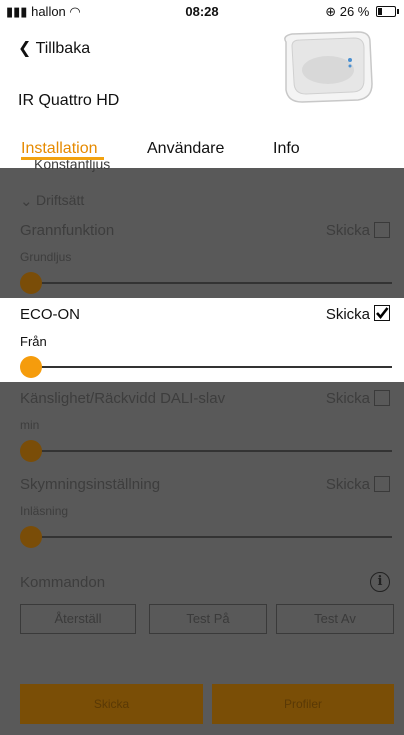 The width and height of the screenshot is (404, 735). Describe the element at coordinates (72, 166) in the screenshot. I see `section-konstantljus-label: Konstantljus` at that location.